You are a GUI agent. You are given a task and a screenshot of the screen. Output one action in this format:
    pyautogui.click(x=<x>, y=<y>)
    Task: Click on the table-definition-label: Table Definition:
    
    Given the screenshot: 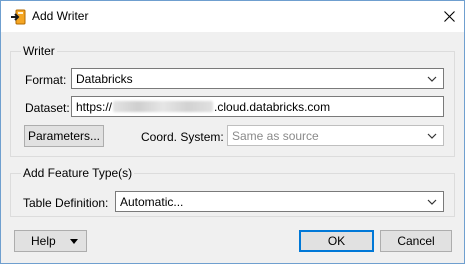 What is the action you would take?
    pyautogui.click(x=66, y=203)
    